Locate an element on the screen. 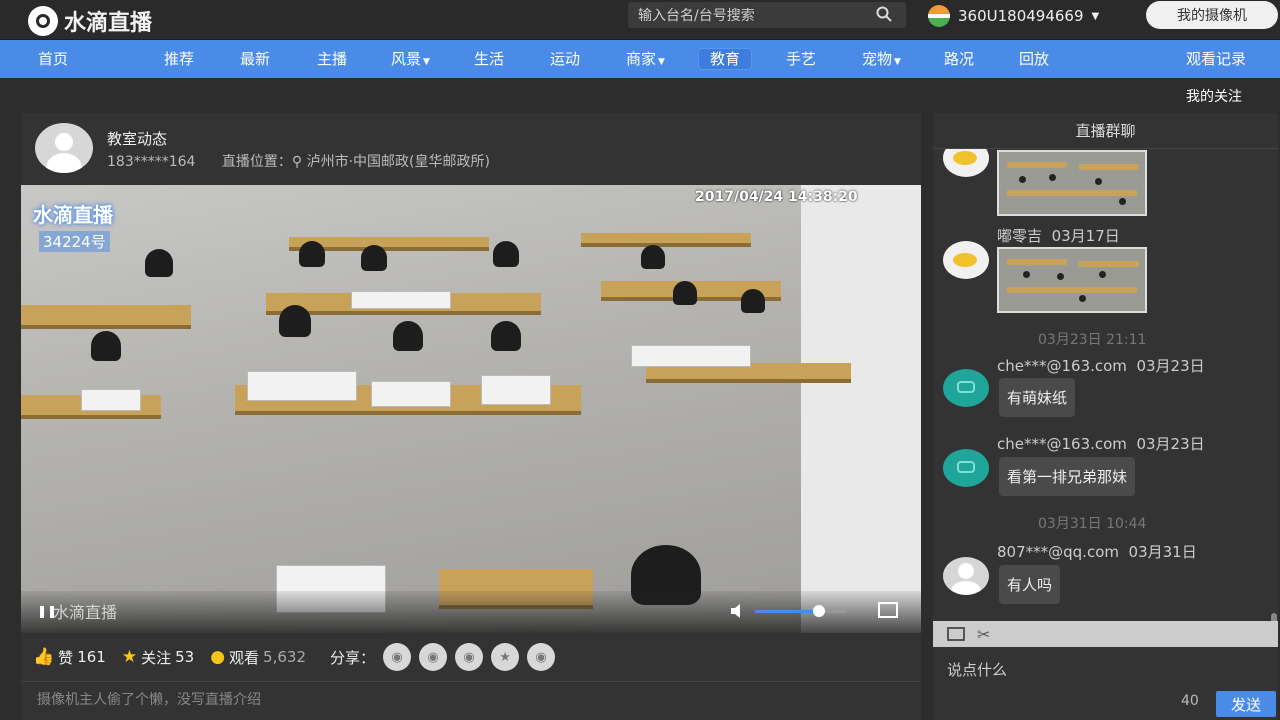  follow-count: 53 is located at coordinates (185, 657).